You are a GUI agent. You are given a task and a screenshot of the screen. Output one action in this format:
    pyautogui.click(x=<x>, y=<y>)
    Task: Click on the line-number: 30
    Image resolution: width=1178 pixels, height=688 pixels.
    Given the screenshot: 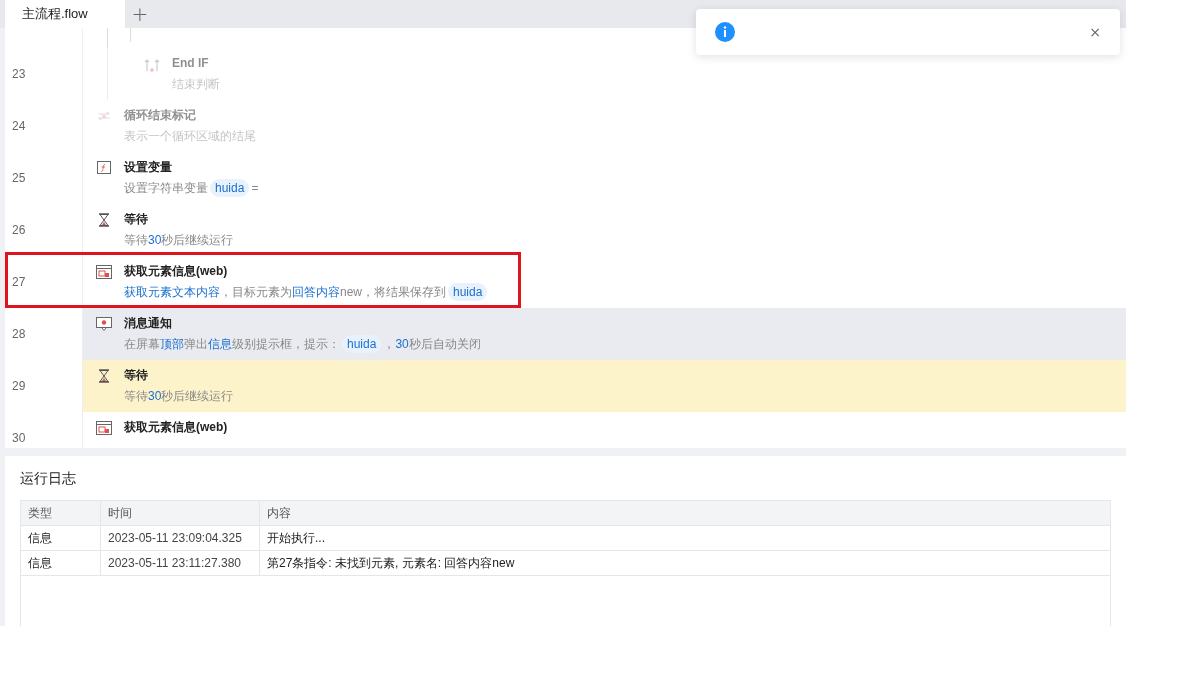 What is the action you would take?
    pyautogui.click(x=19, y=438)
    